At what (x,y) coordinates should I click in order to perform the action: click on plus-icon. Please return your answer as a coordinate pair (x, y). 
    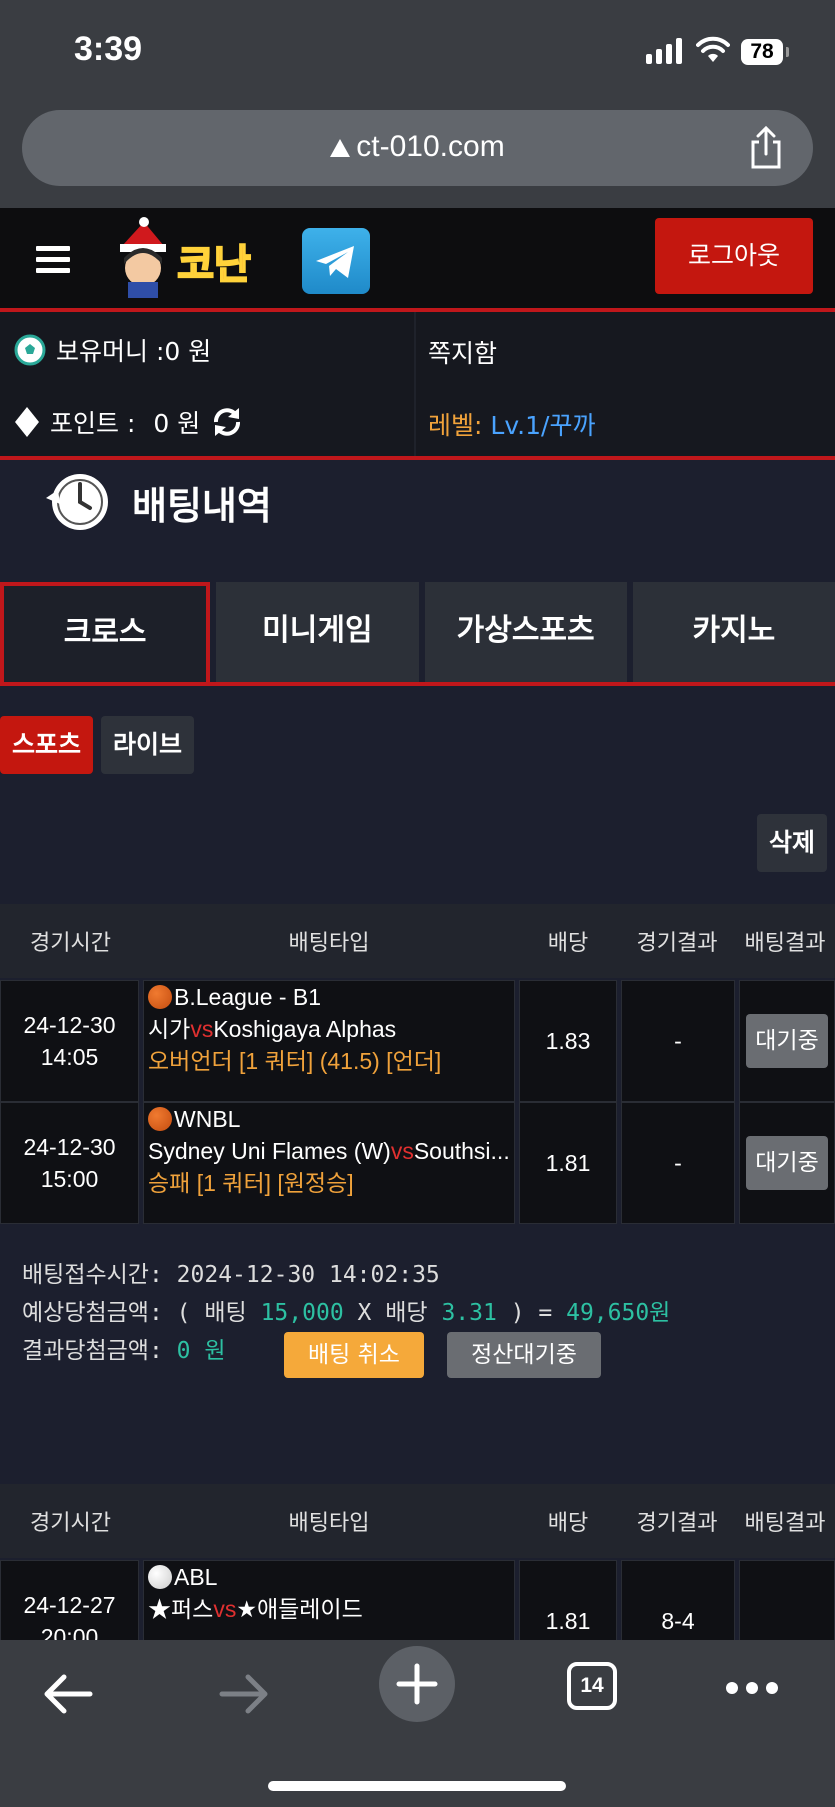
    Looking at the image, I should click on (417, 1684).